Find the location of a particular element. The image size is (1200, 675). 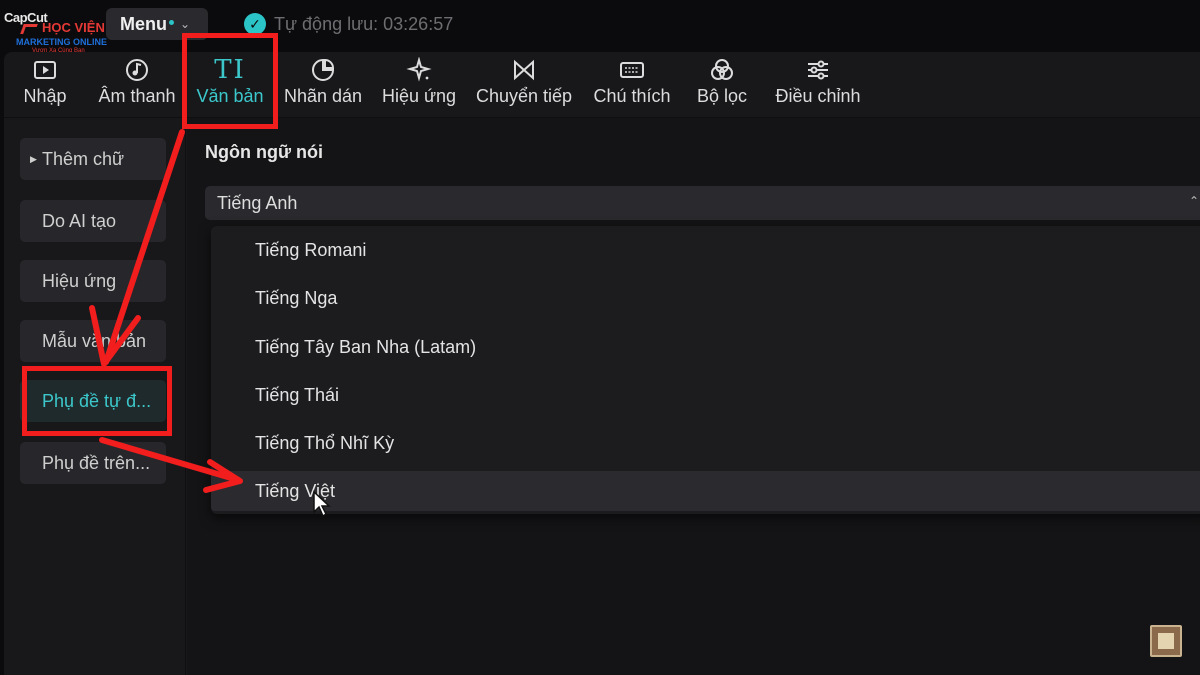

tab-adjust-label: Điều chỉnh is located at coordinates (818, 96).